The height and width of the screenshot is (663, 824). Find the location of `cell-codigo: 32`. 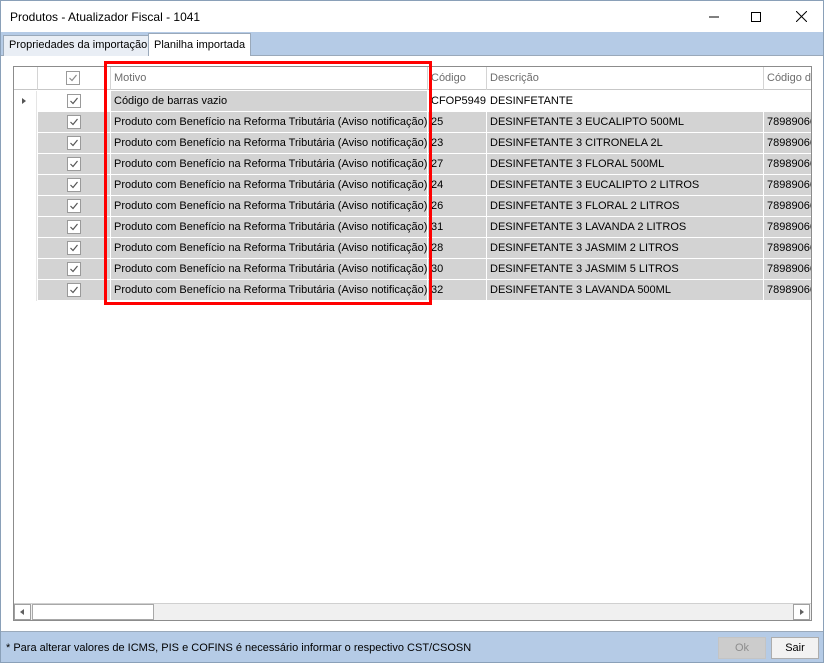

cell-codigo: 32 is located at coordinates (457, 290).